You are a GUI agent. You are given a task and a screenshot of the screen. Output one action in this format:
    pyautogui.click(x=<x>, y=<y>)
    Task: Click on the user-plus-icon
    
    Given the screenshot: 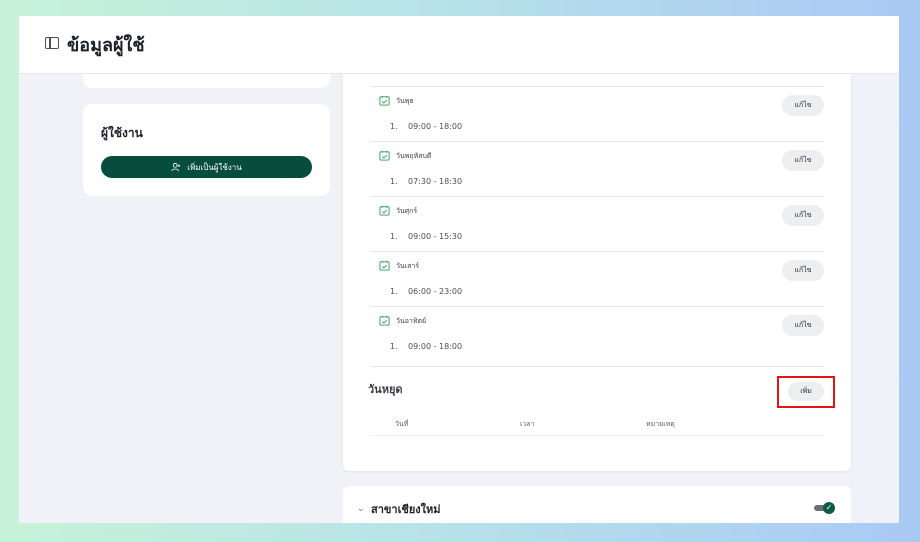 What is the action you would take?
    pyautogui.click(x=176, y=167)
    